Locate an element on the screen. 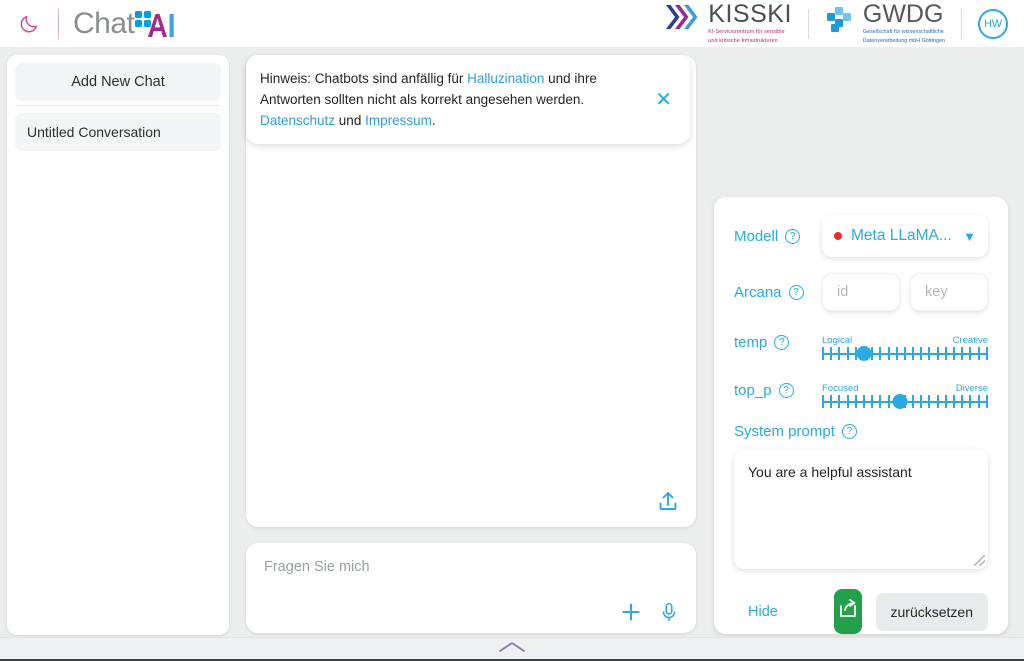 The image size is (1024, 661). system-prompt-textarea: You are a helpful assistant is located at coordinates (861, 509).